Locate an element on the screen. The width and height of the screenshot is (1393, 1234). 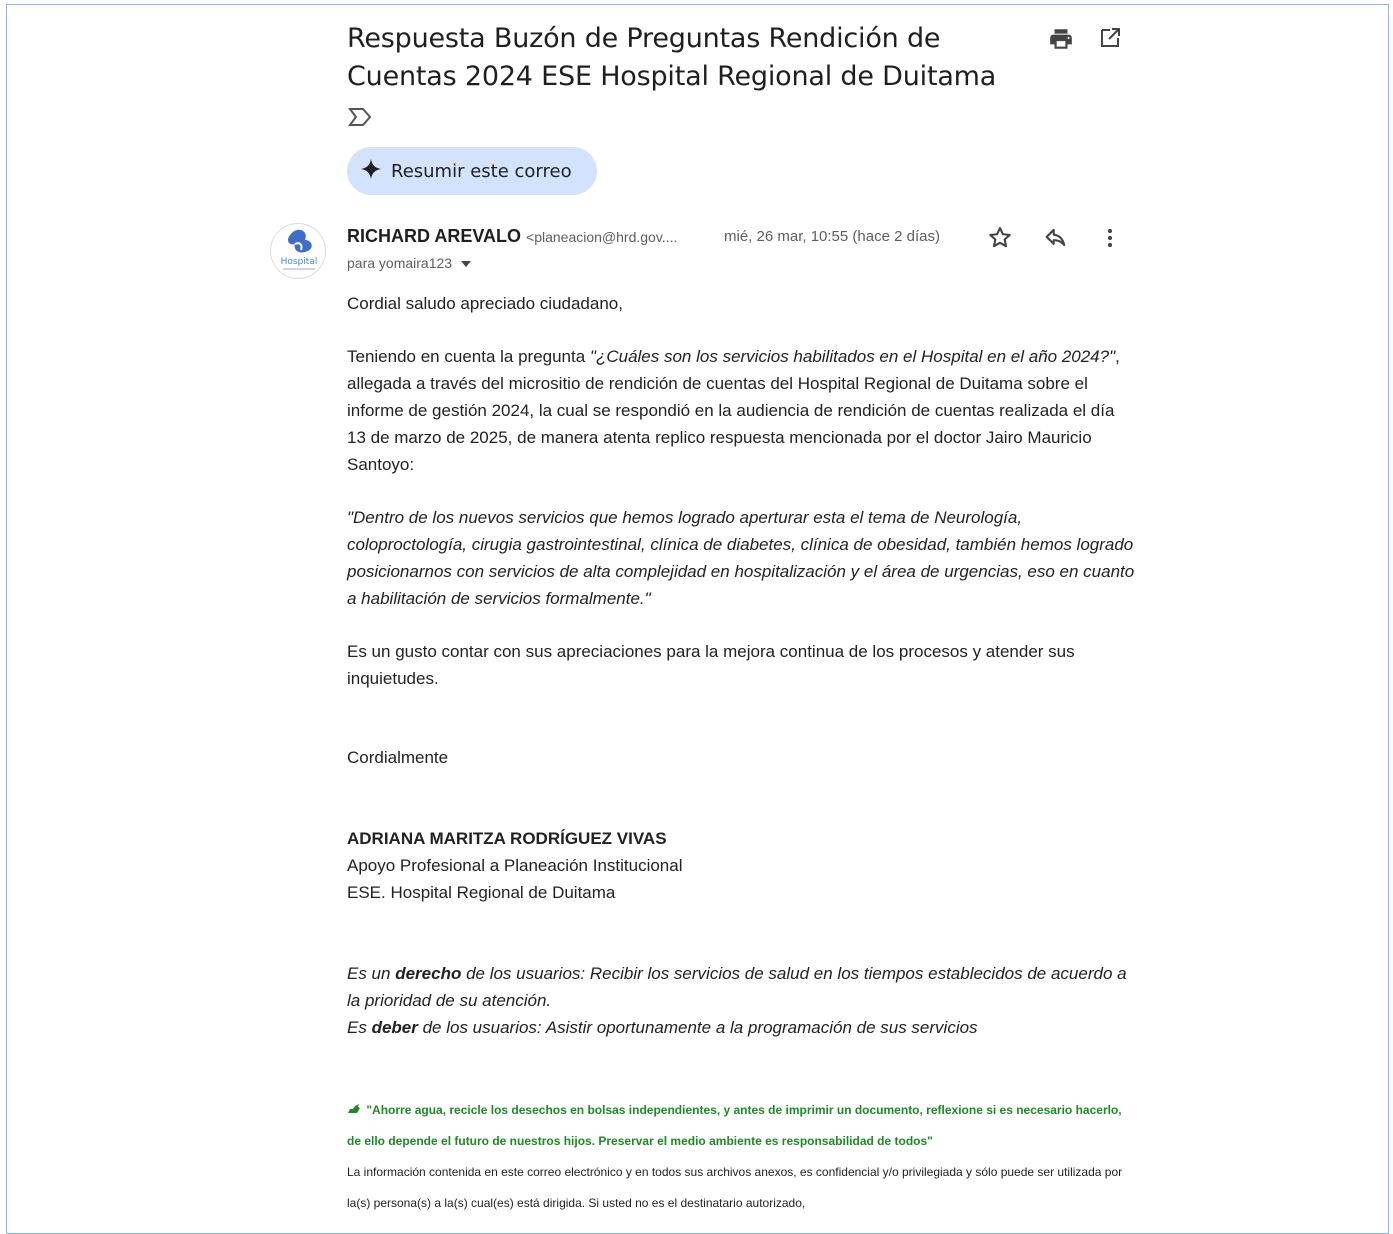
recipients-dropdown: para yomaira123 is located at coordinates (409, 263).